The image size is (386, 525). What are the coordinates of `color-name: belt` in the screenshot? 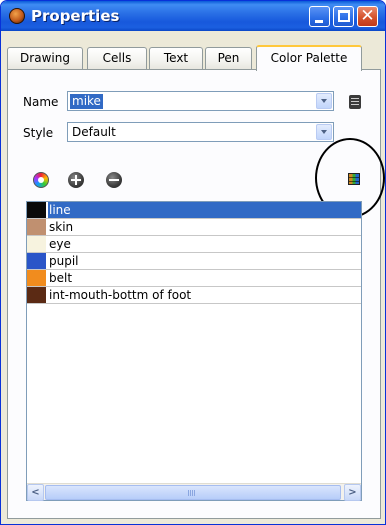 It's located at (61, 278).